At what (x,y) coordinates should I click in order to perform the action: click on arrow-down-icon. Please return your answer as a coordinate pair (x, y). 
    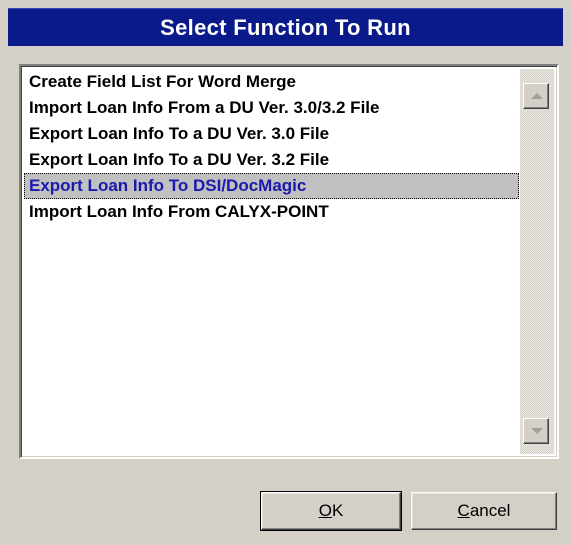
    Looking at the image, I should click on (537, 431).